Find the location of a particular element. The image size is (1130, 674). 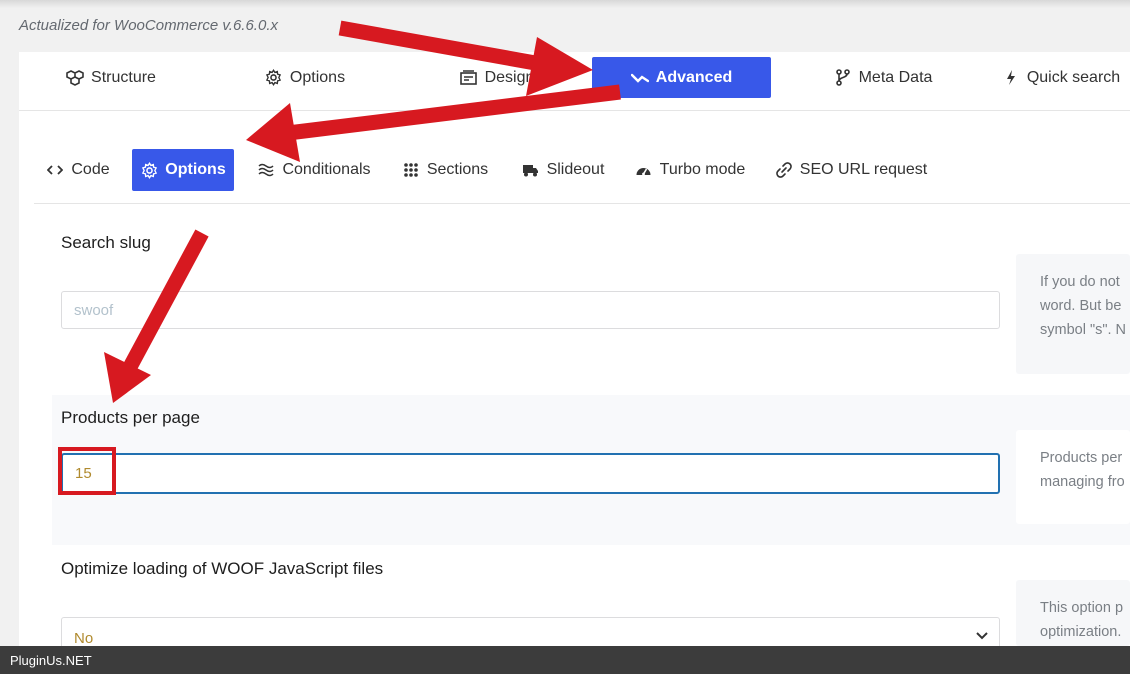

truck-icon is located at coordinates (531, 170).